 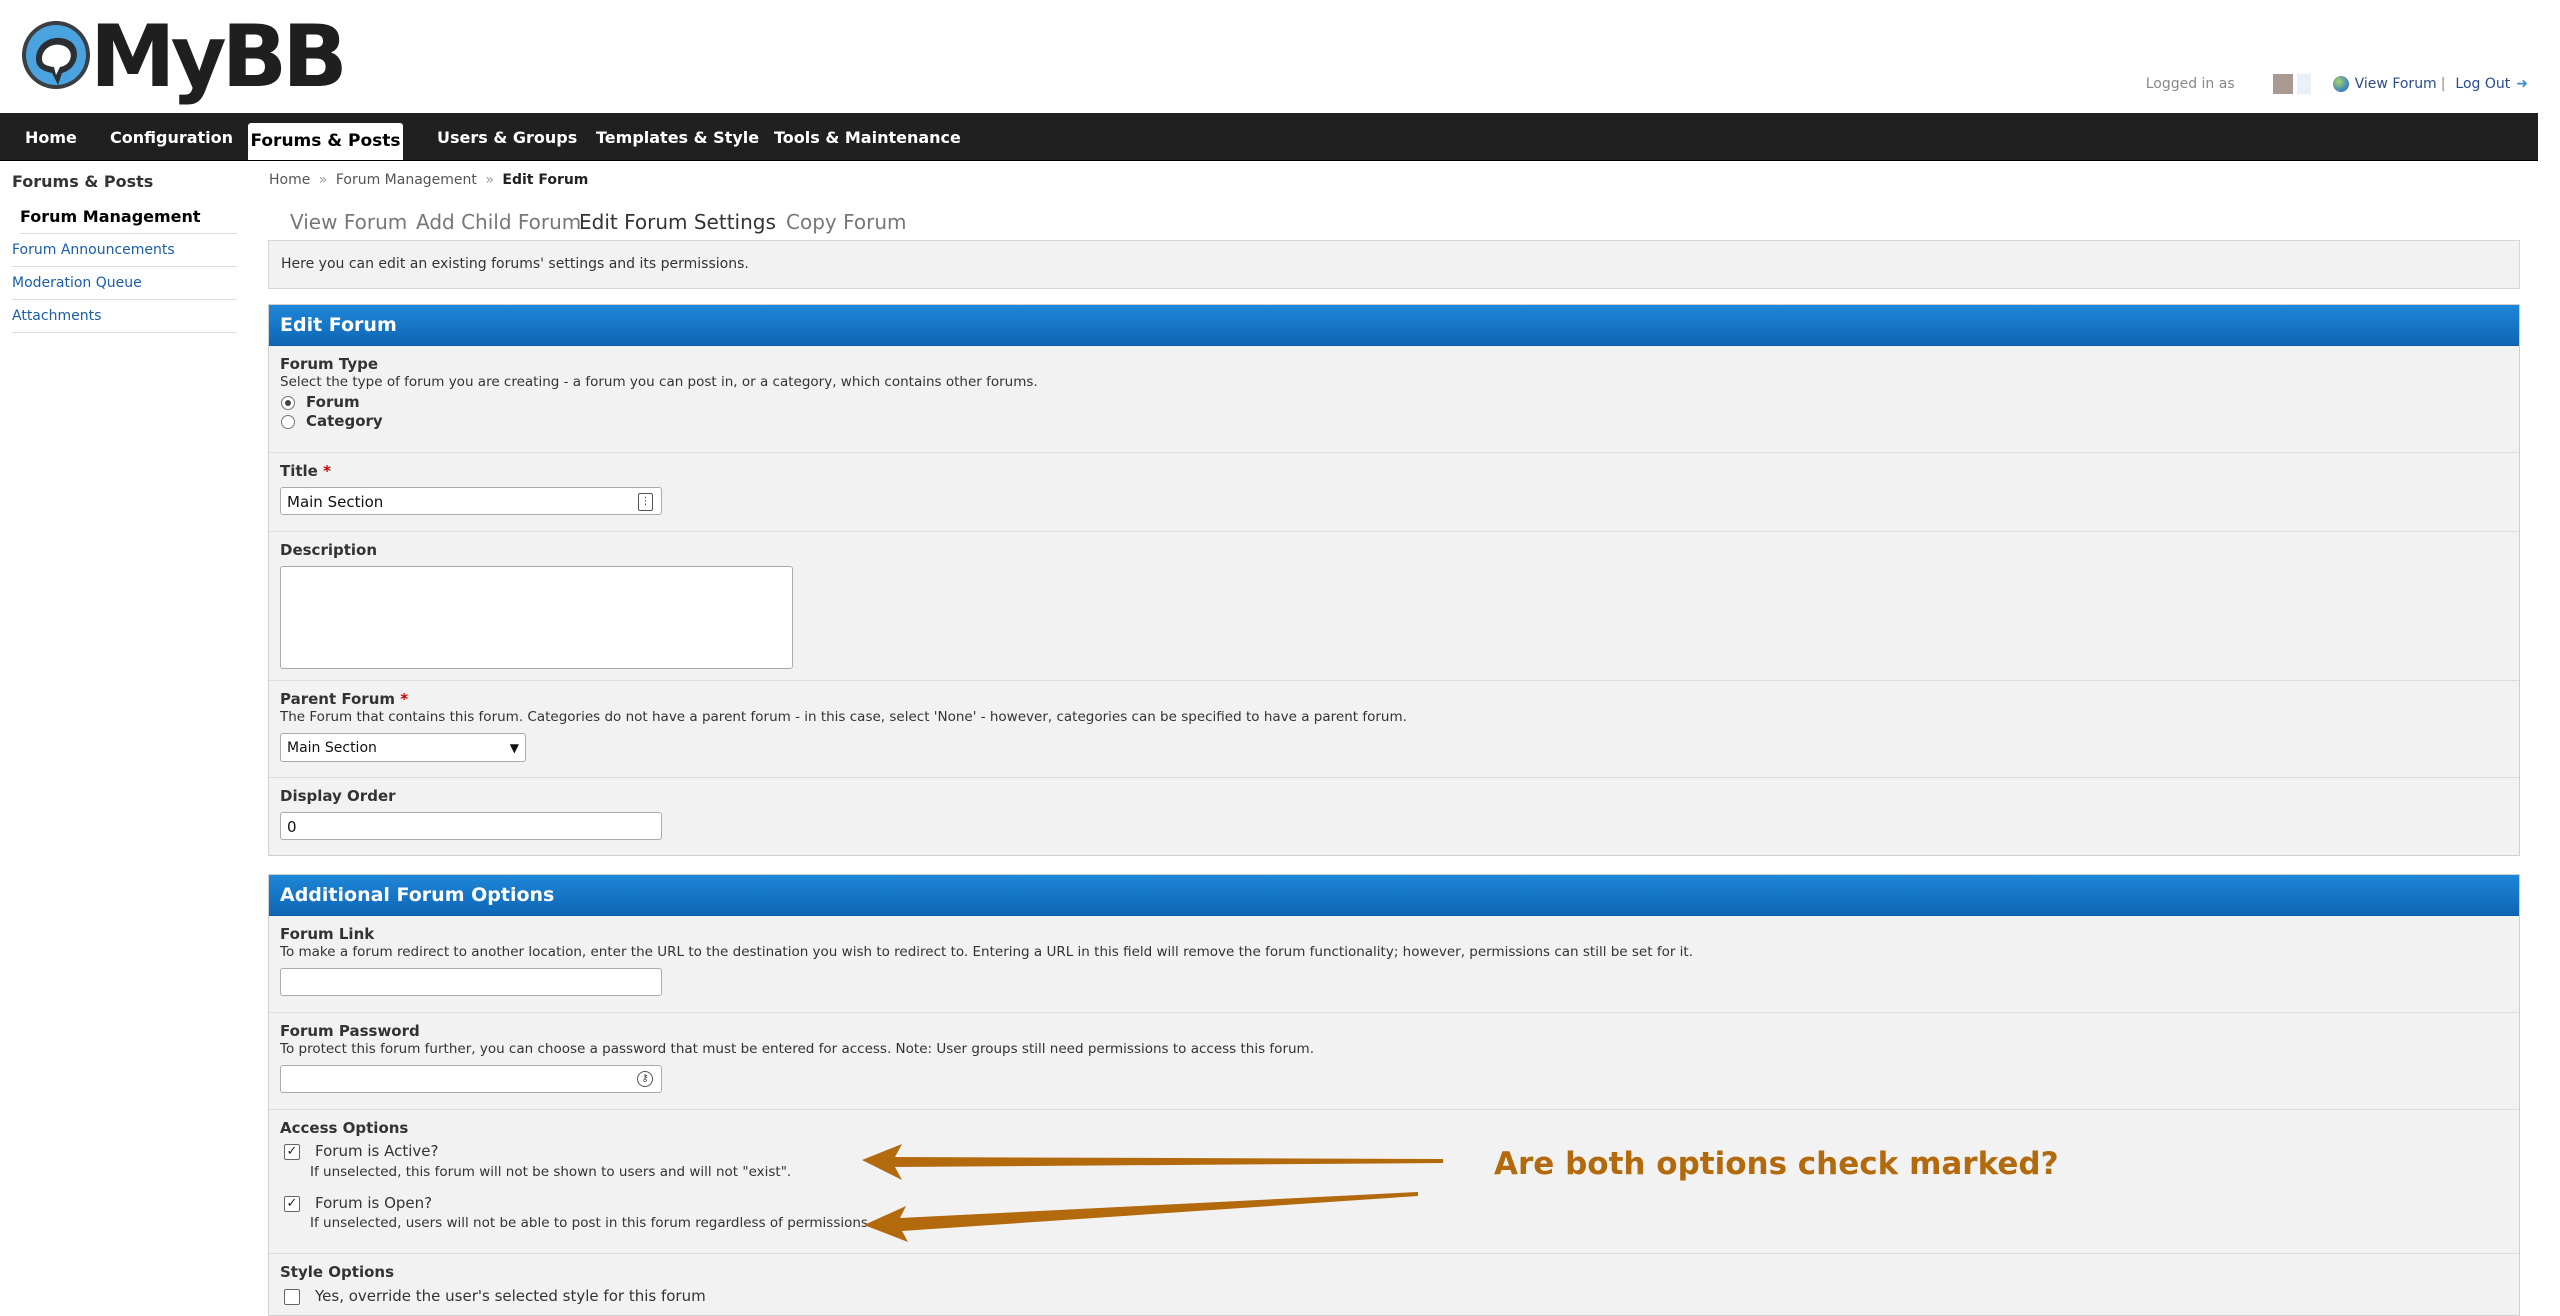 I want to click on annotation-arrows, so click(x=1152, y=1193).